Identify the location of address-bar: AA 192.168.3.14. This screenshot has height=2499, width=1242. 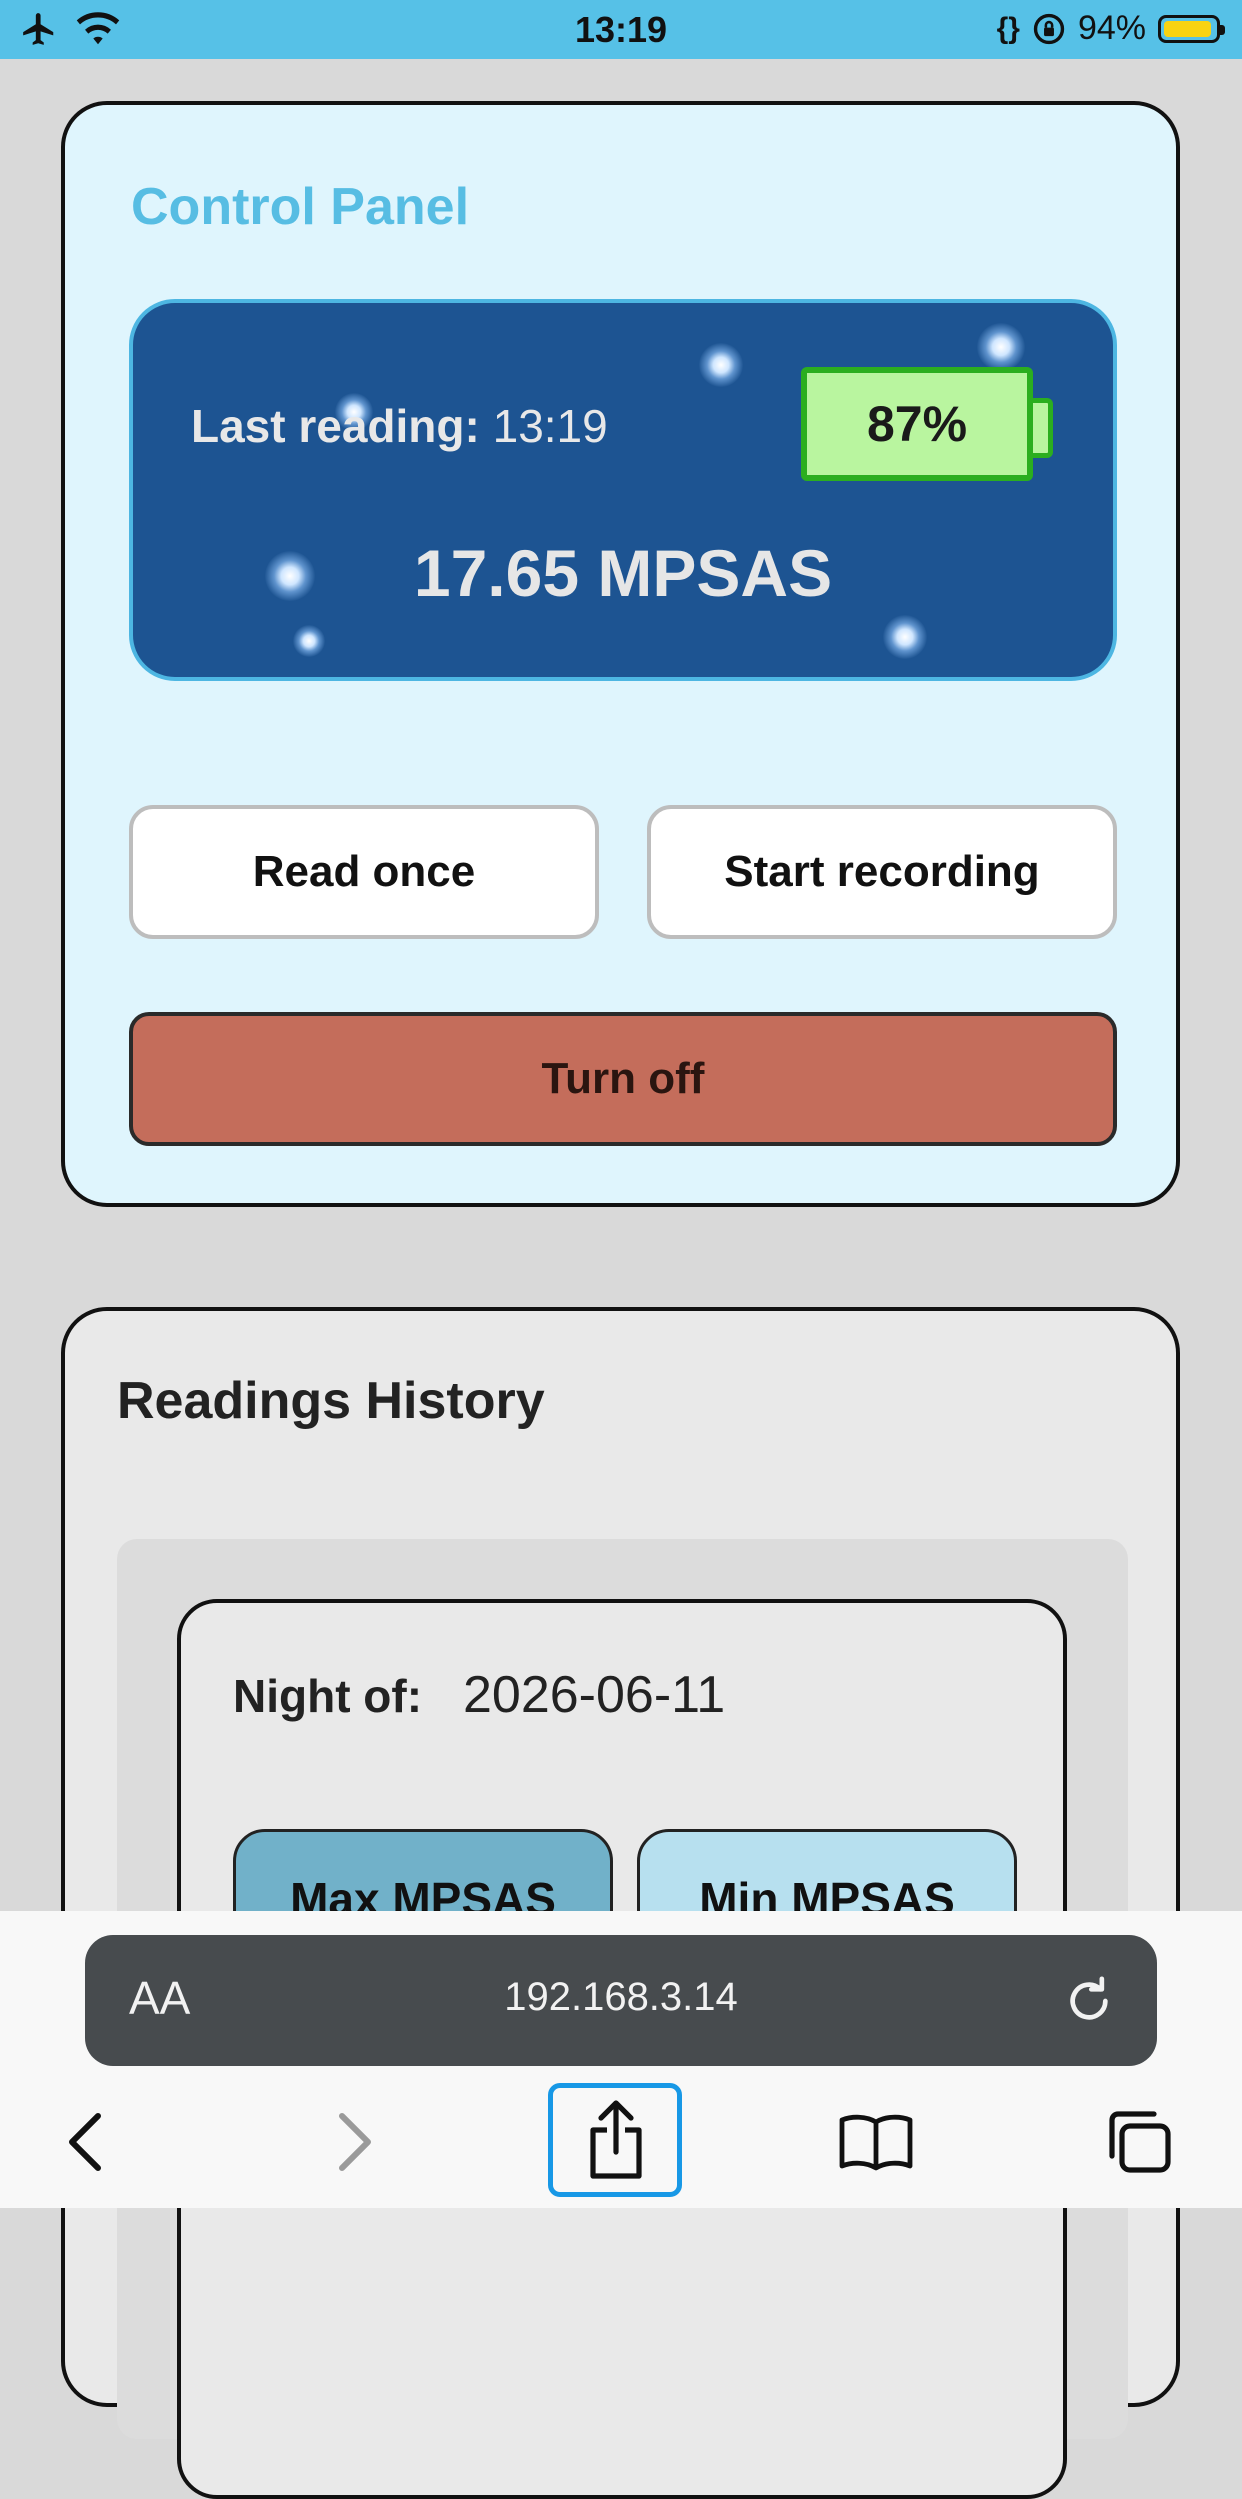
(621, 2000).